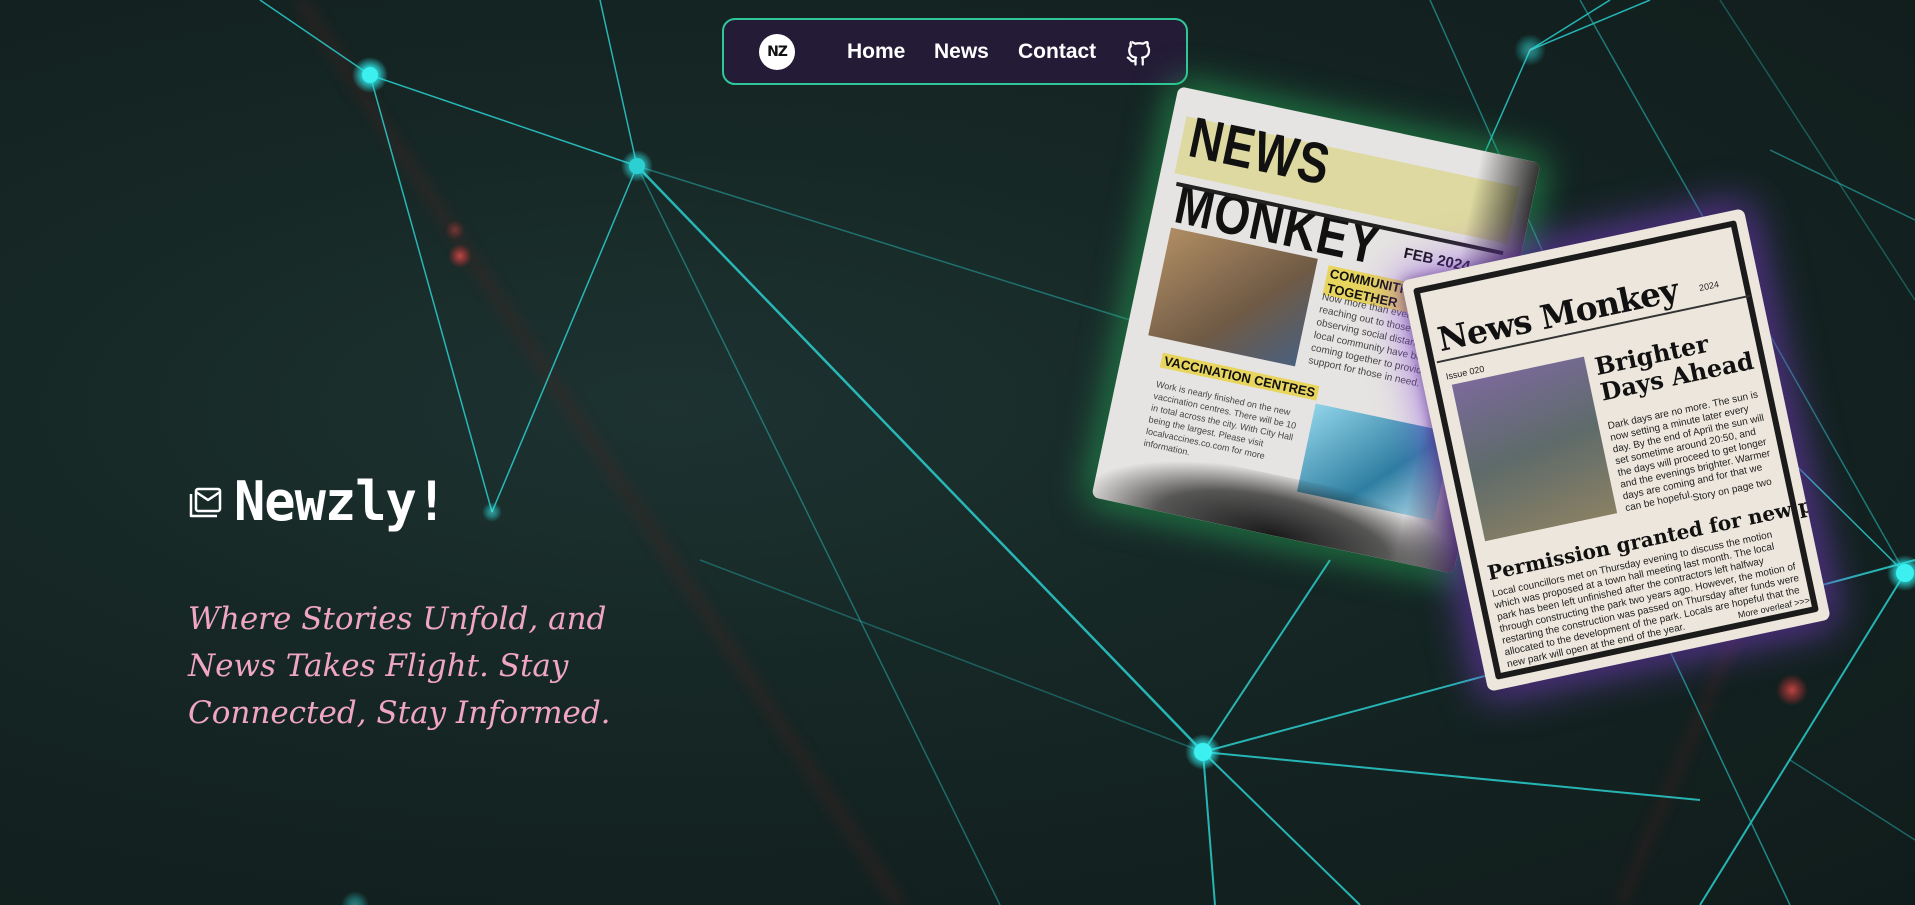  I want to click on brand: Newzly!, so click(317, 502).